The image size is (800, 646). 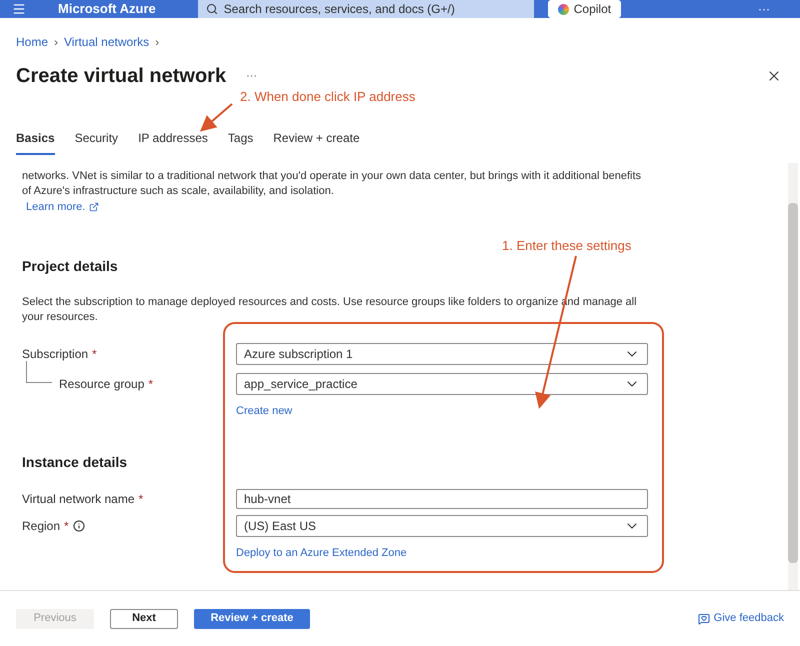 What do you see at coordinates (107, 42) in the screenshot?
I see `breadcrumb-link: Virtual networks` at bounding box center [107, 42].